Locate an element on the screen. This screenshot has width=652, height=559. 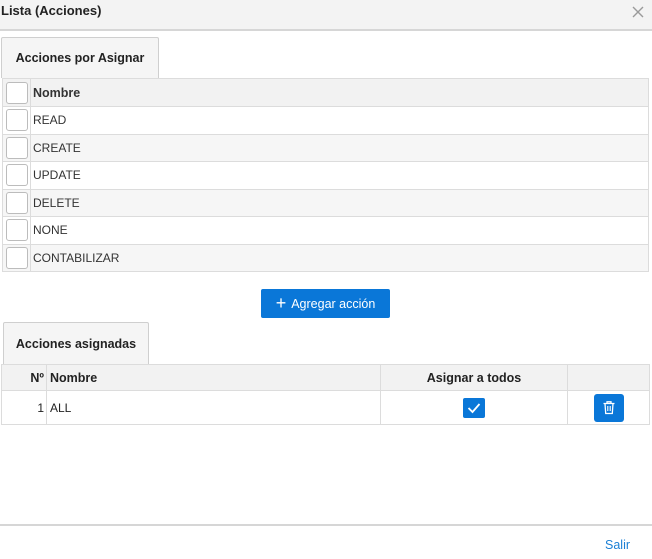
exit-link: Salir is located at coordinates (617, 545).